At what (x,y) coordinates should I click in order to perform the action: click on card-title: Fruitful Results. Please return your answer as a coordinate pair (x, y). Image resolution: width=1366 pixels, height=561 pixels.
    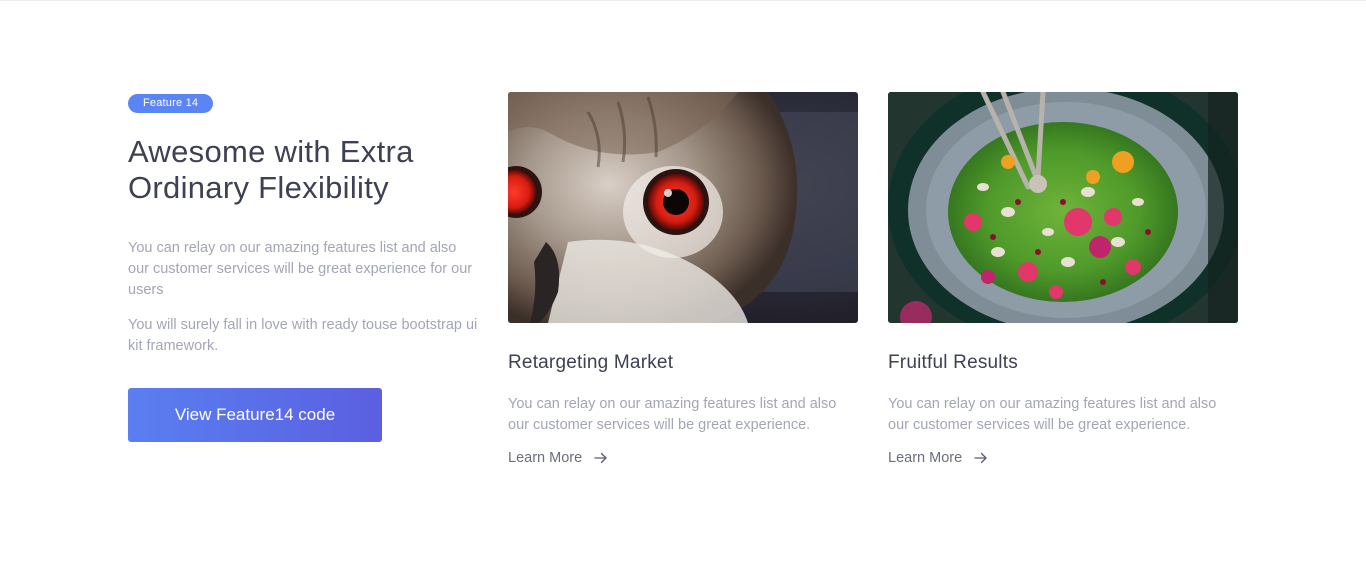
    Looking at the image, I should click on (953, 362).